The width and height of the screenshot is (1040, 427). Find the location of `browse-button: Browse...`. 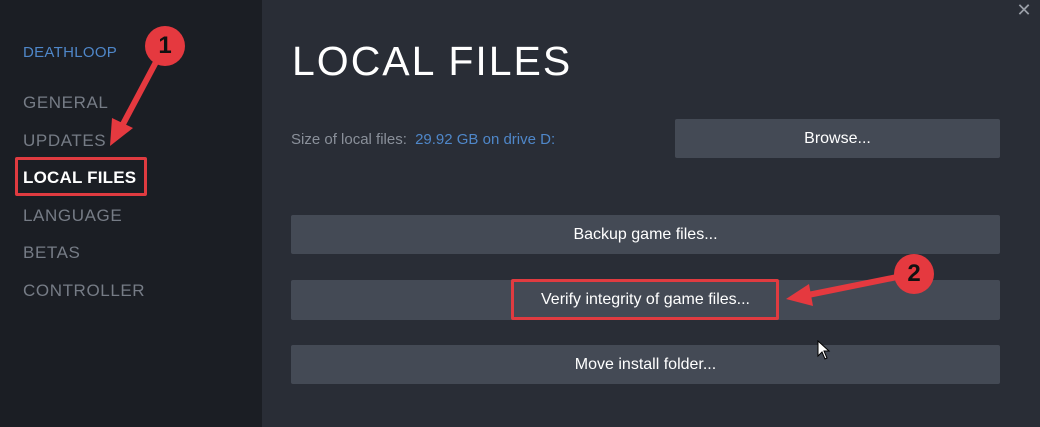

browse-button: Browse... is located at coordinates (837, 138).